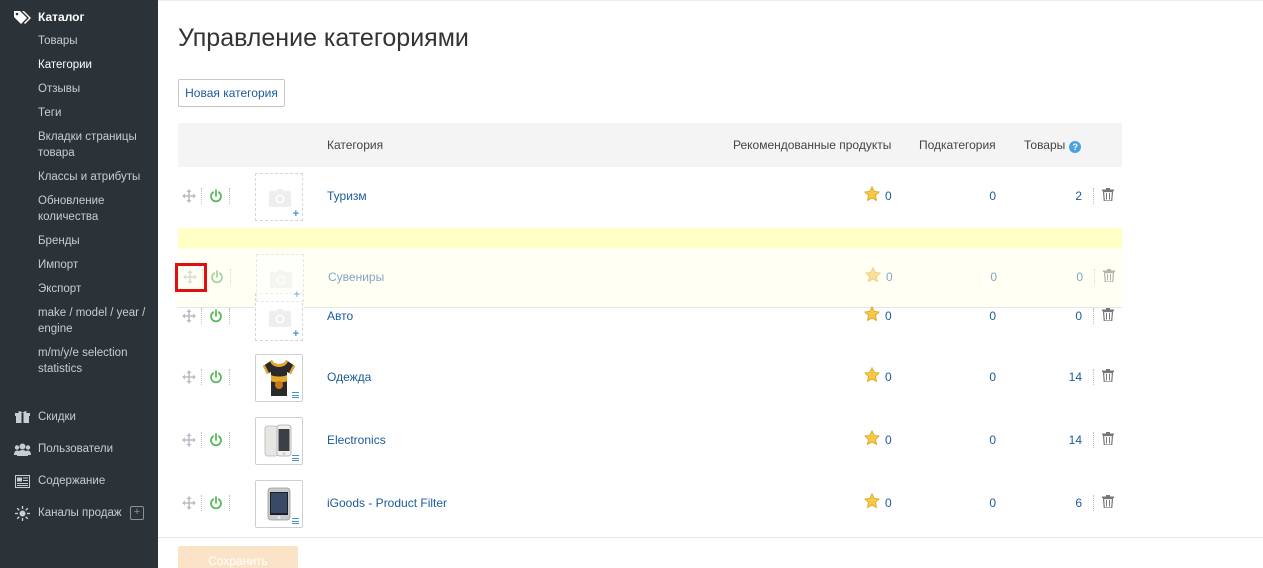 The height and width of the screenshot is (568, 1263). Describe the element at coordinates (93, 265) in the screenshot. I see `sidebar-item-import: Импорт` at that location.